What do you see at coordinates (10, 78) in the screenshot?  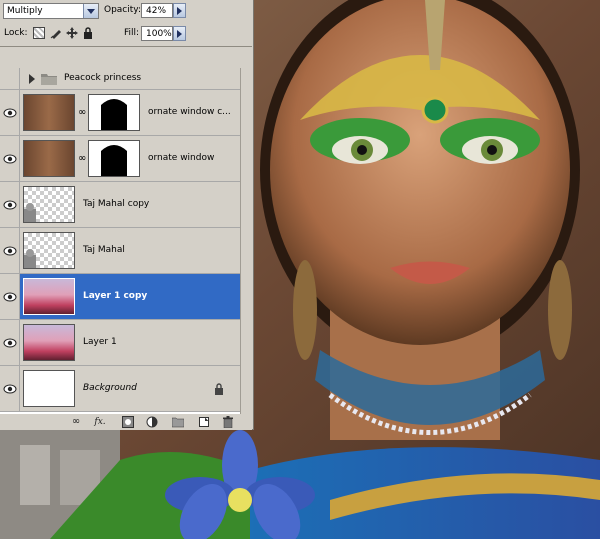 I see `visibility-toggle` at bounding box center [10, 78].